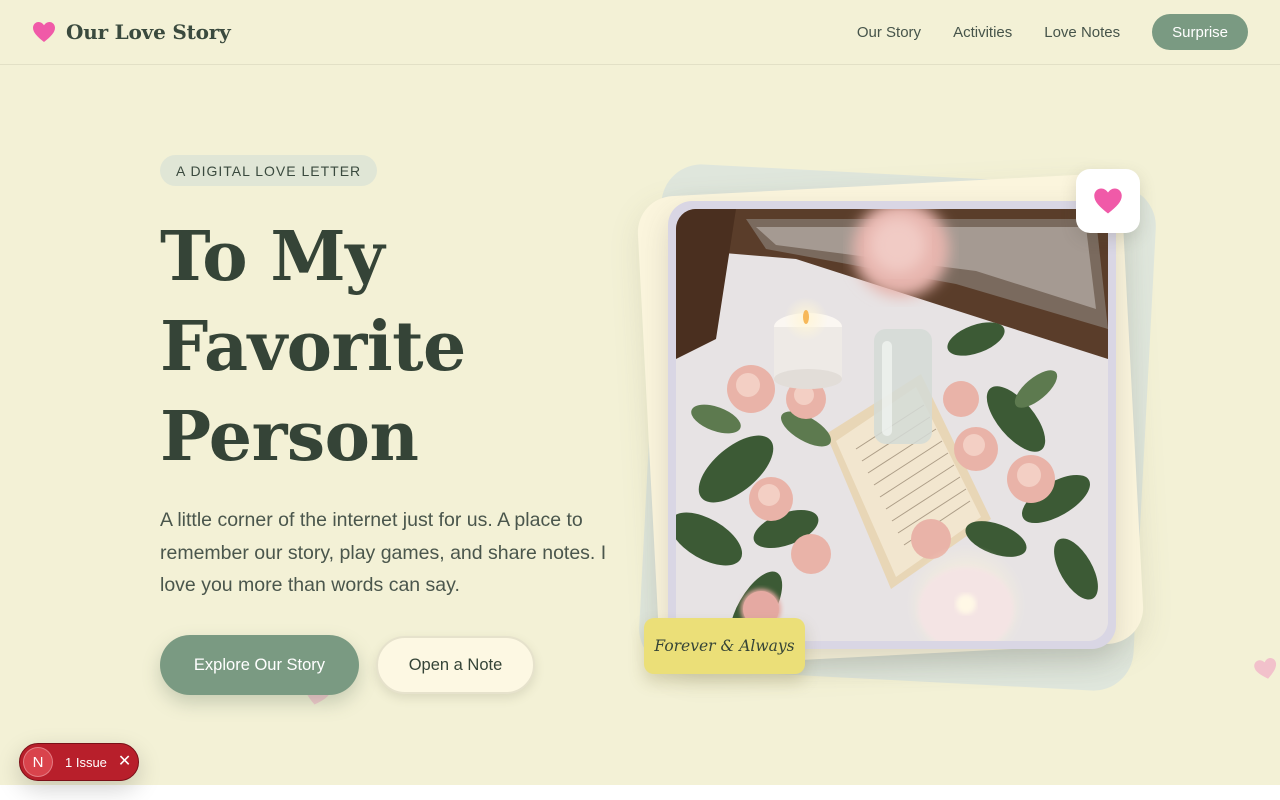 This screenshot has height=800, width=1280. I want to click on main-nav: Our Story Activities Love Notes Surprise, so click(1052, 32).